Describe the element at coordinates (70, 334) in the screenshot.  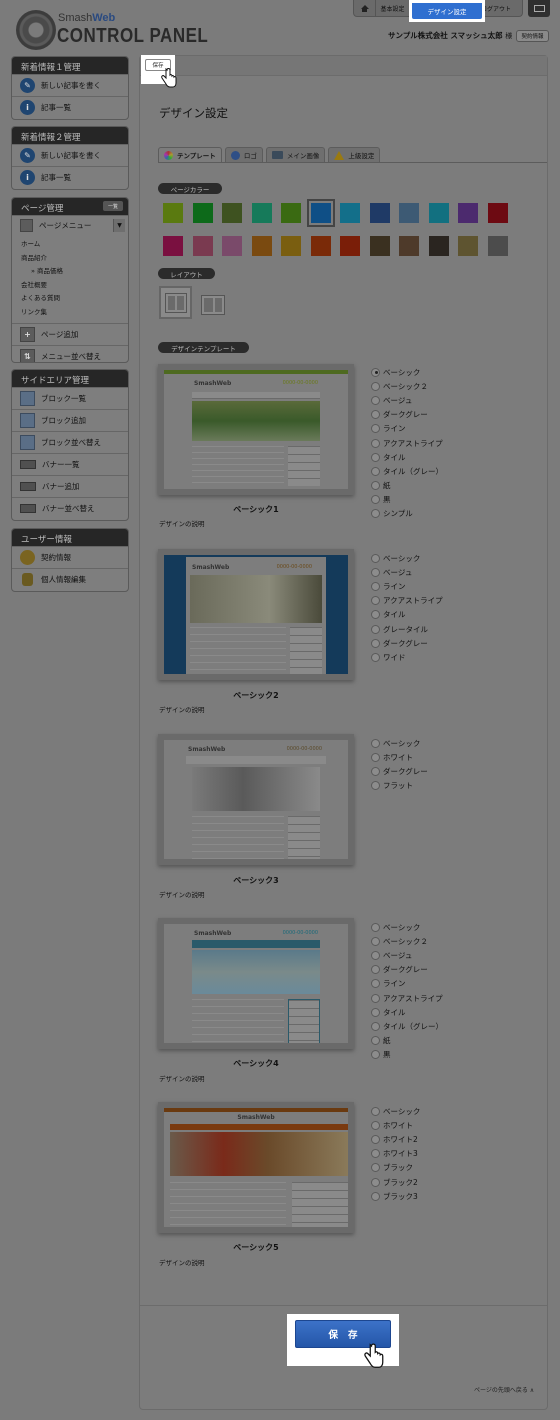
I see `sidebar-item-add-page: + ページ追加` at that location.